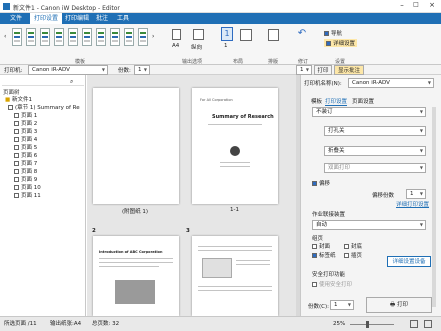 The image size is (441, 331). What do you see at coordinates (25, 124) in the screenshot?
I see `tree-page: 页面 2` at bounding box center [25, 124].